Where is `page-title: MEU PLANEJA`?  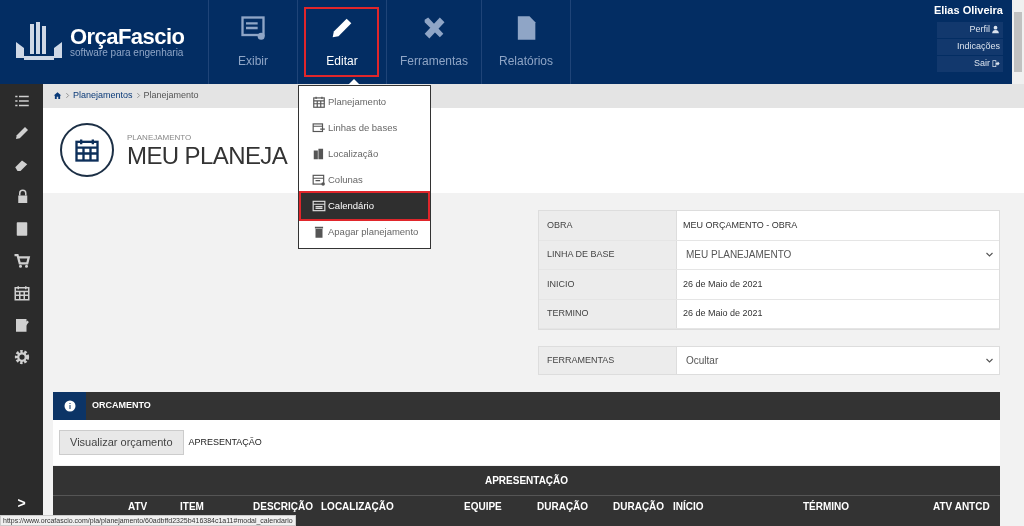 page-title: MEU PLANEJA is located at coordinates (207, 156).